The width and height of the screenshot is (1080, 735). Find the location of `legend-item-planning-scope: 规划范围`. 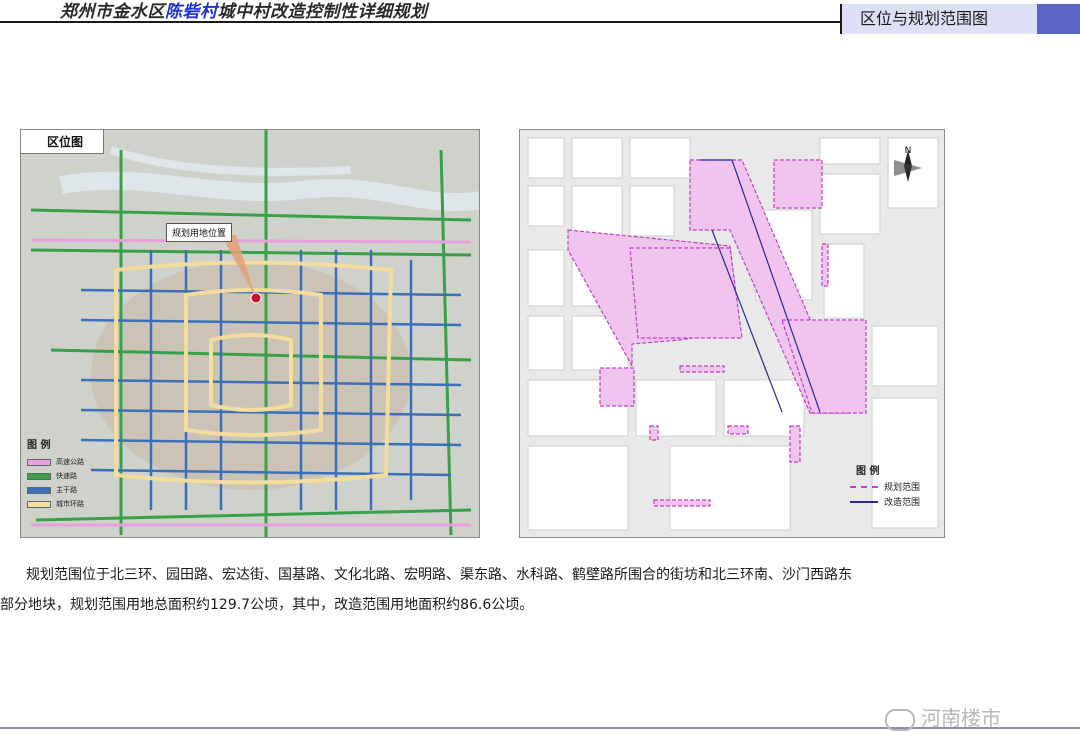

legend-item-planning-scope: 规划范围 is located at coordinates (893, 486).